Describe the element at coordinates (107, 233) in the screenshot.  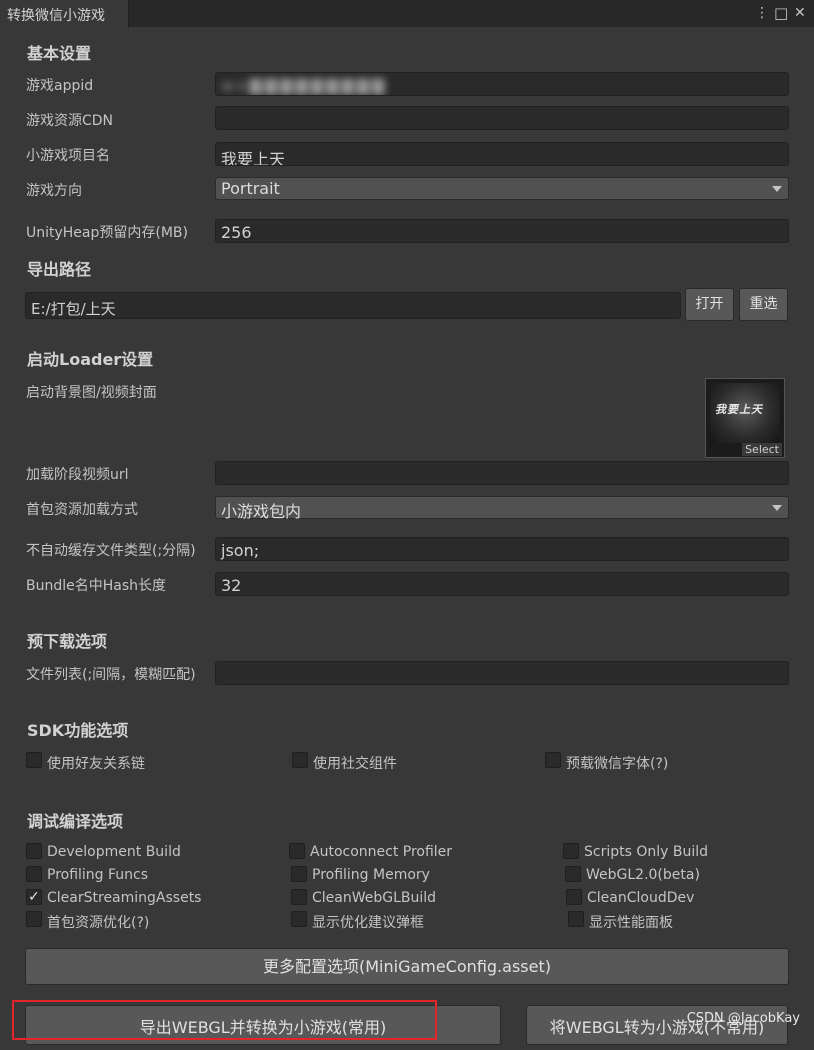
I see `heap-label: UnityHeap预留内存(MB)` at that location.